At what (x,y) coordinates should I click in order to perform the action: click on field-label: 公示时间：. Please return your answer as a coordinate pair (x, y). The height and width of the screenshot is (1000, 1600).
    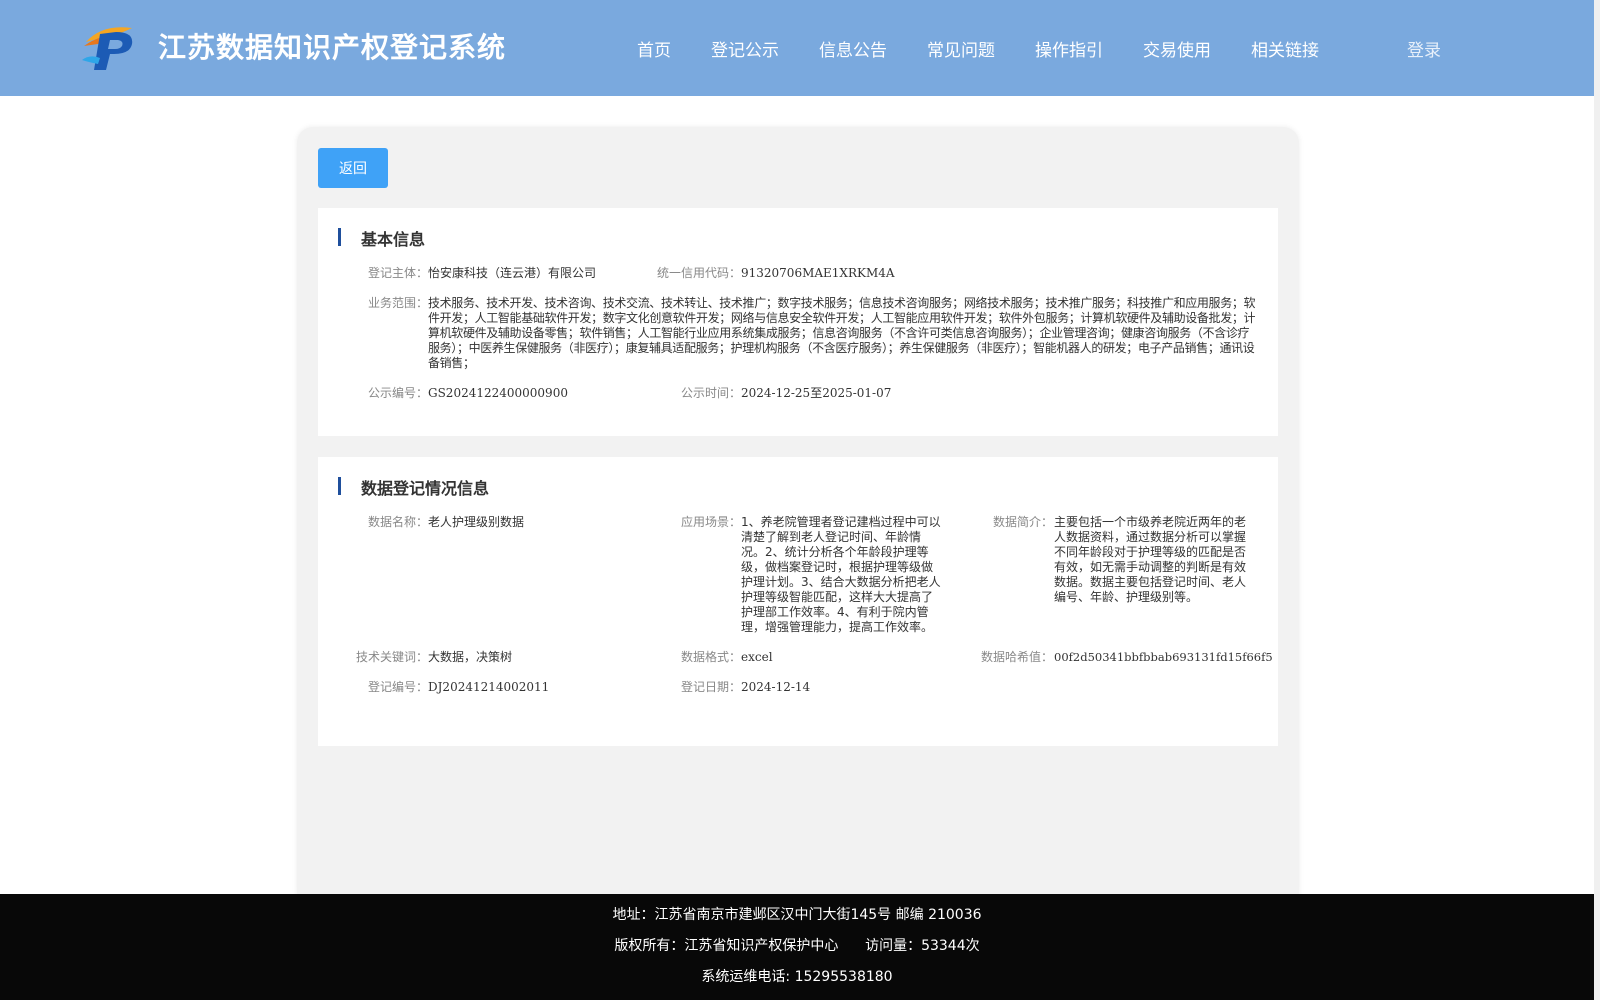
    Looking at the image, I should click on (710, 393).